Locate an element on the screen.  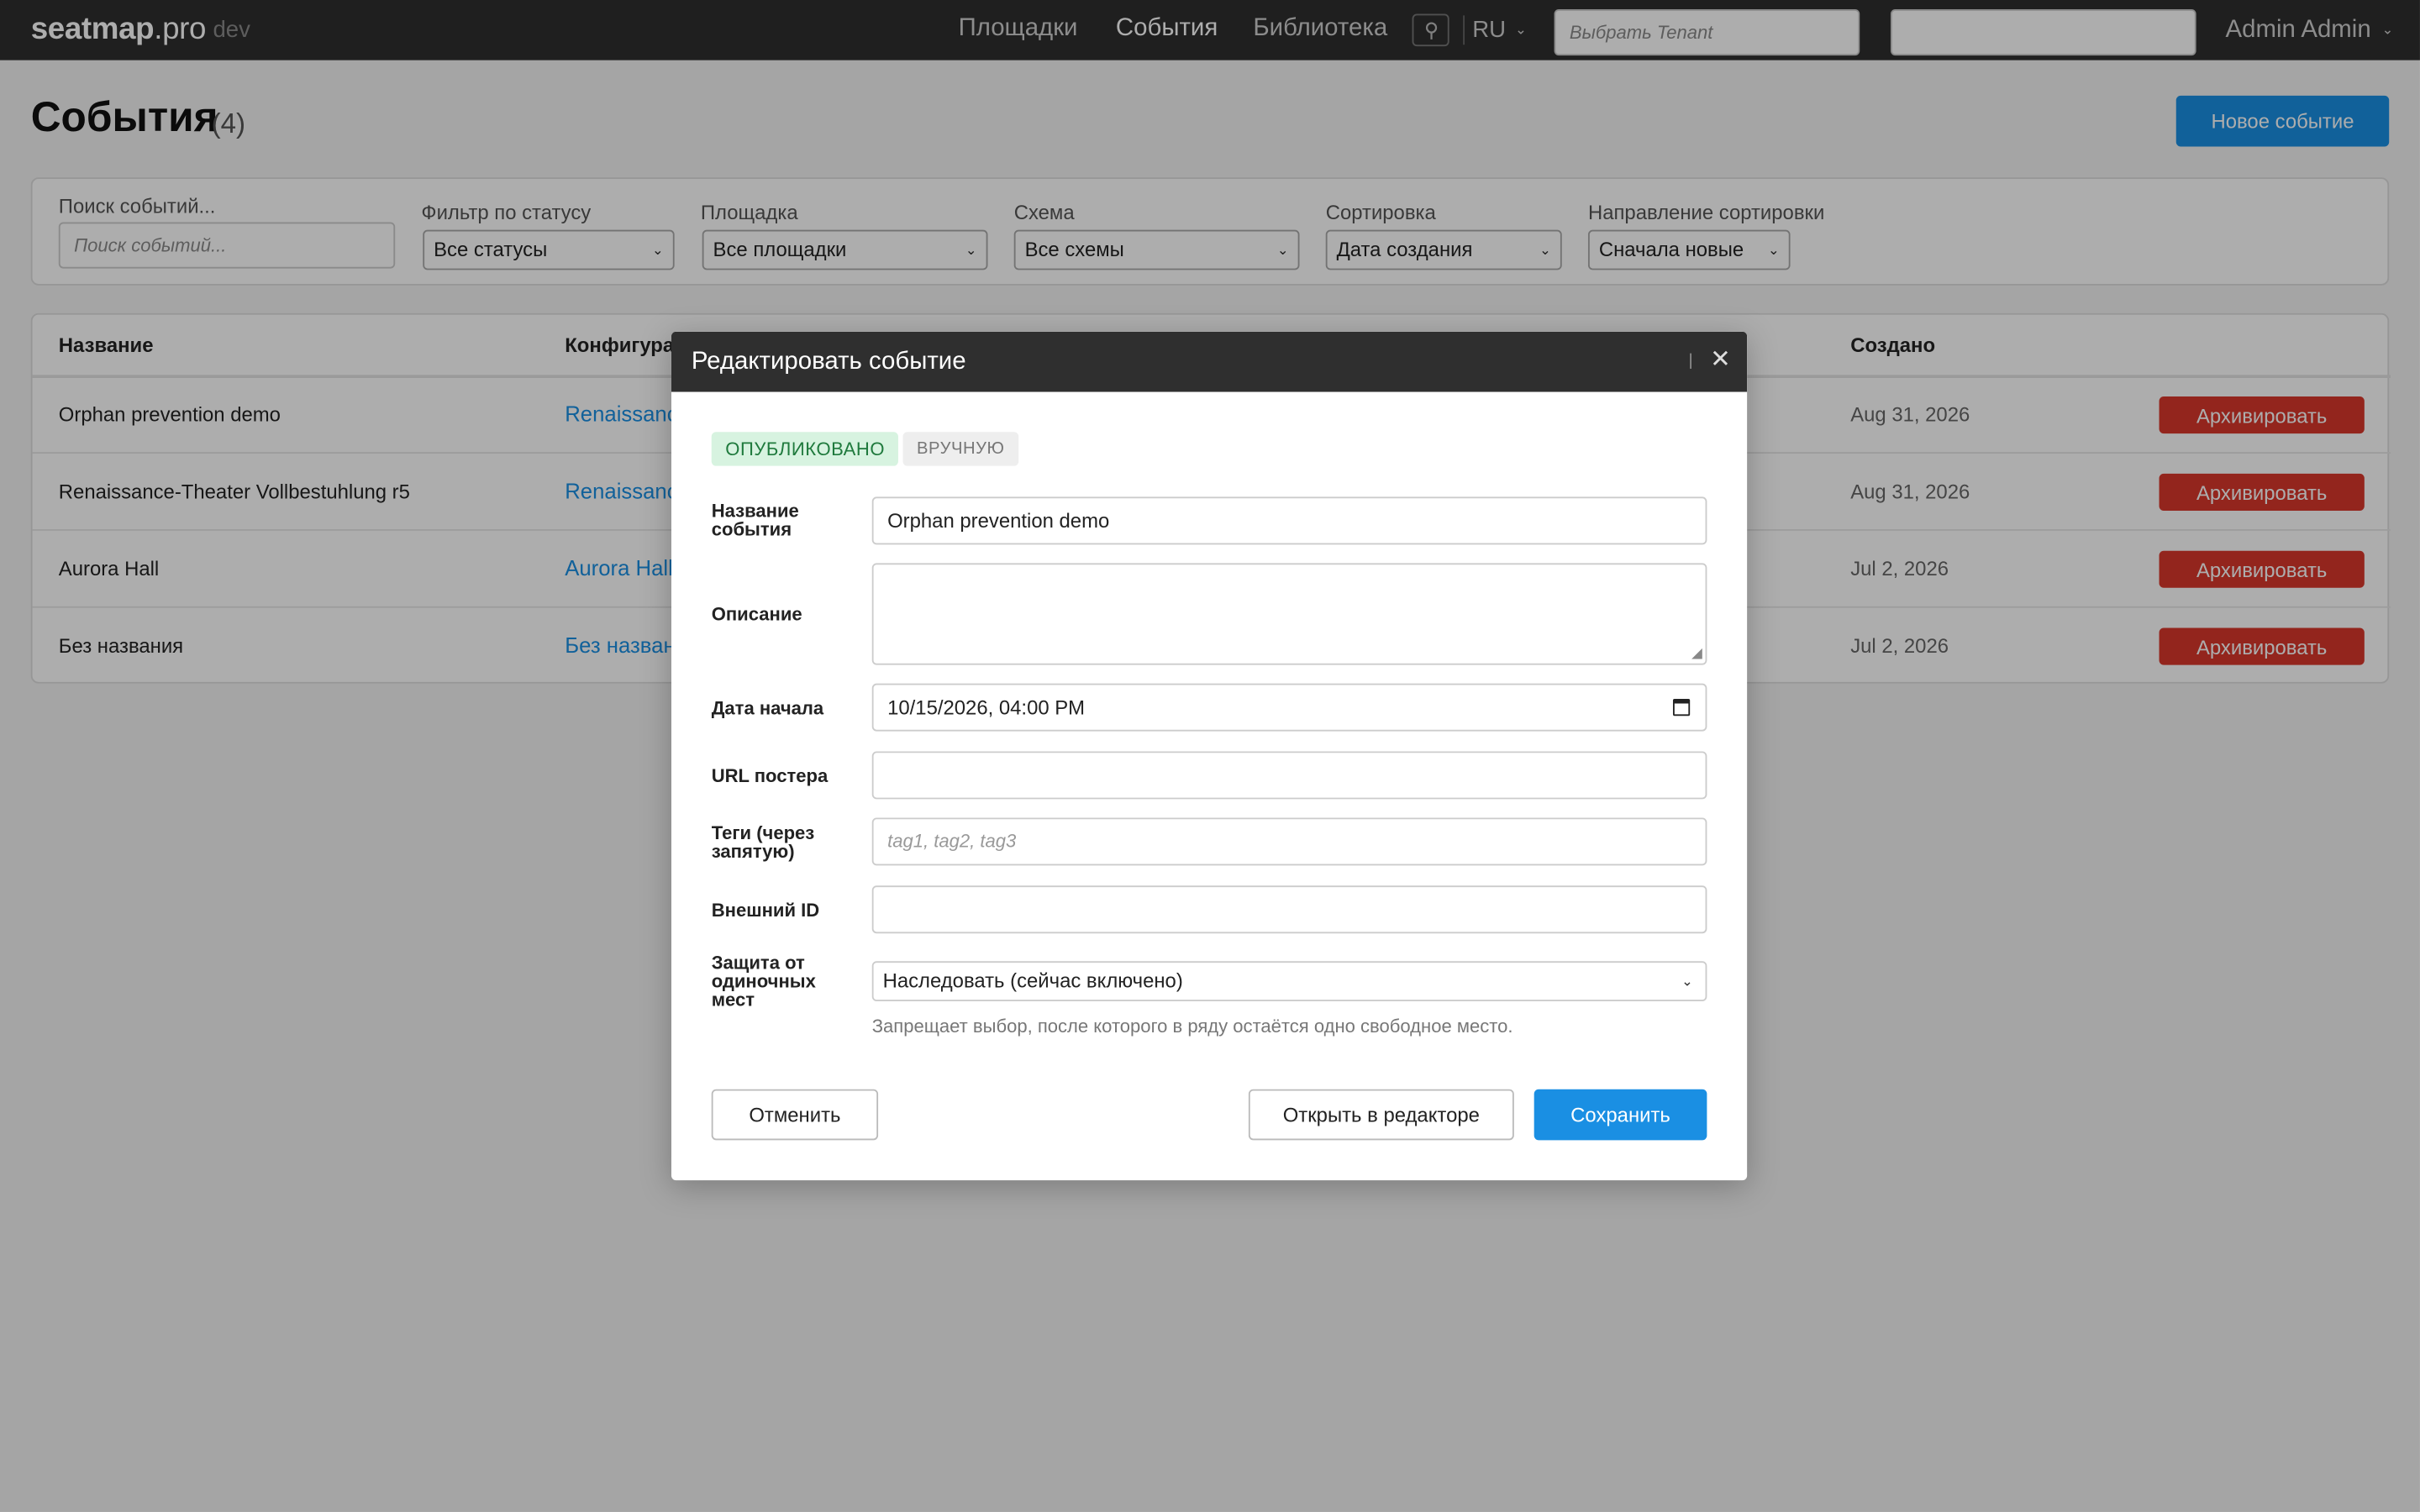
description-label: Описание is located at coordinates (756, 614).